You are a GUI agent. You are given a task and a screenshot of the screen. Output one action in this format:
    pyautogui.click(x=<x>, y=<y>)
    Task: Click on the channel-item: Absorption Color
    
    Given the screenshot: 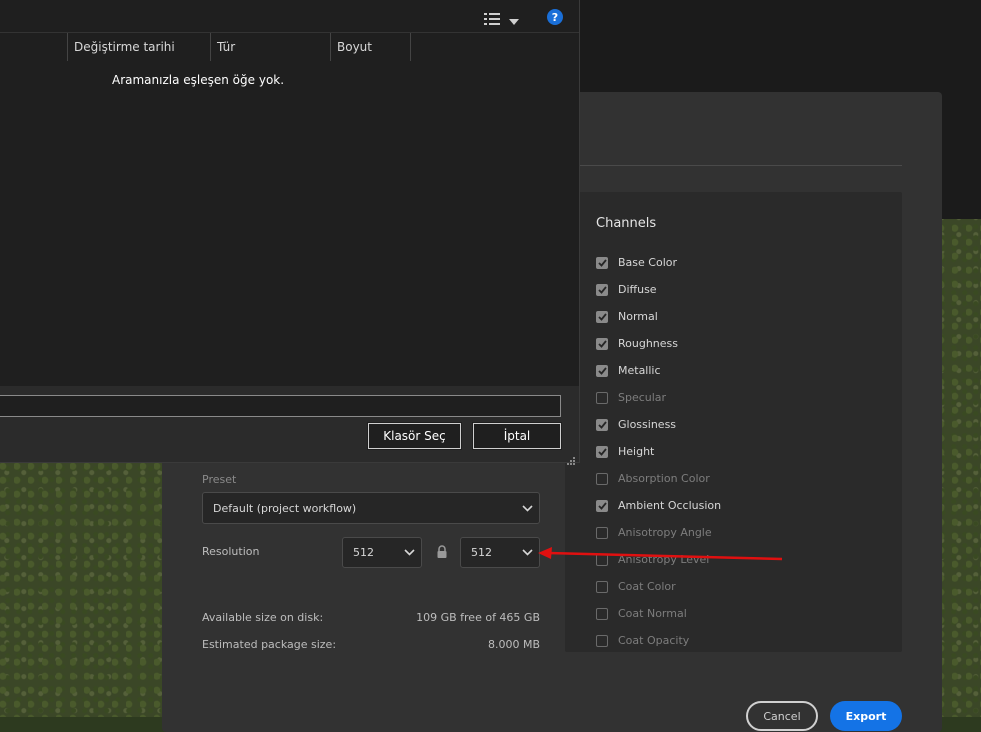 What is the action you would take?
    pyautogui.click(x=658, y=478)
    